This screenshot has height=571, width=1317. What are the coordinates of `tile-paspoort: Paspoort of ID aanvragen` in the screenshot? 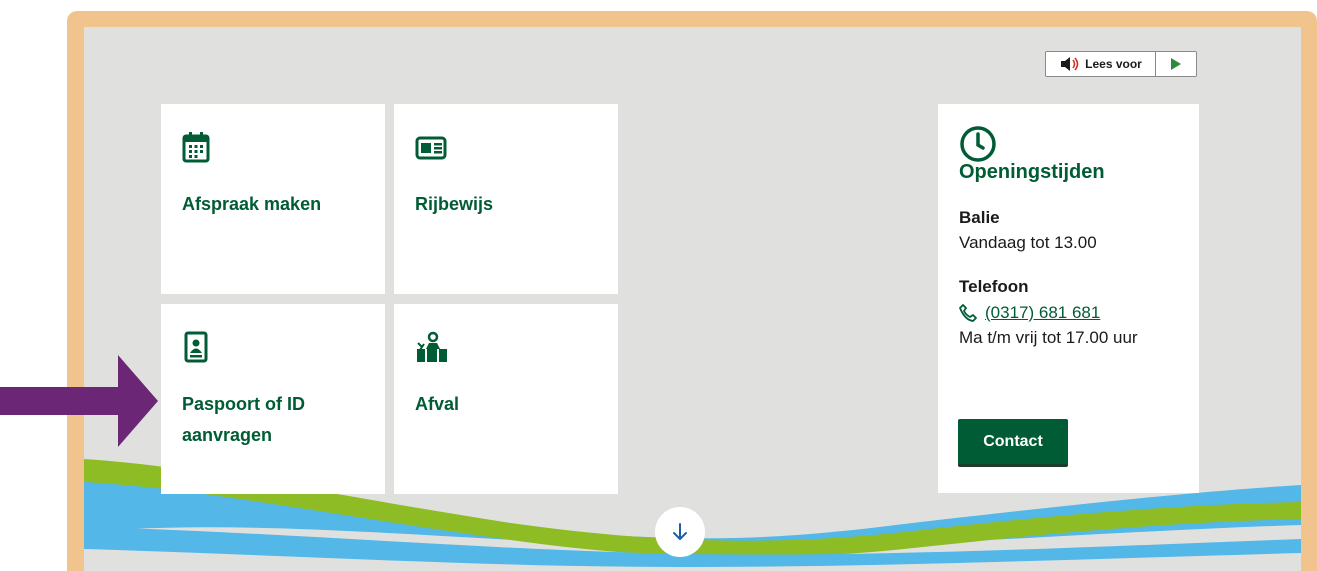 It's located at (273, 399).